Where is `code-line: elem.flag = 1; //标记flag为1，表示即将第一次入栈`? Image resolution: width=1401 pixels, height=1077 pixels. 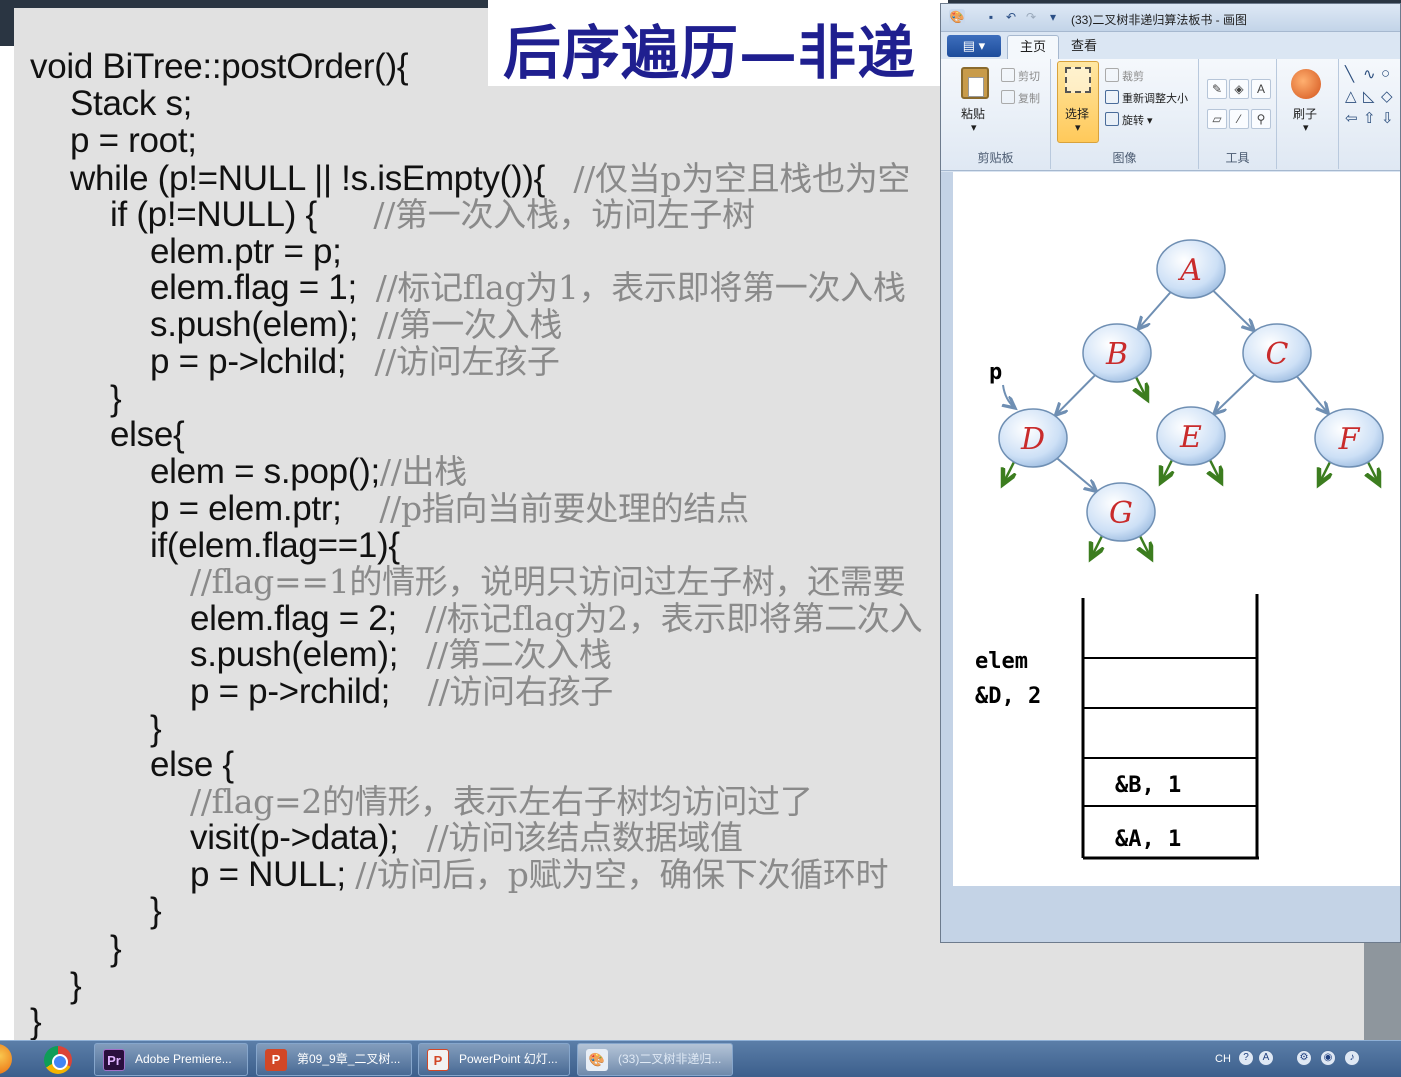
code-line: elem.flag = 1; //标记flag为1，表示即将第一次入栈 is located at coordinates (528, 288).